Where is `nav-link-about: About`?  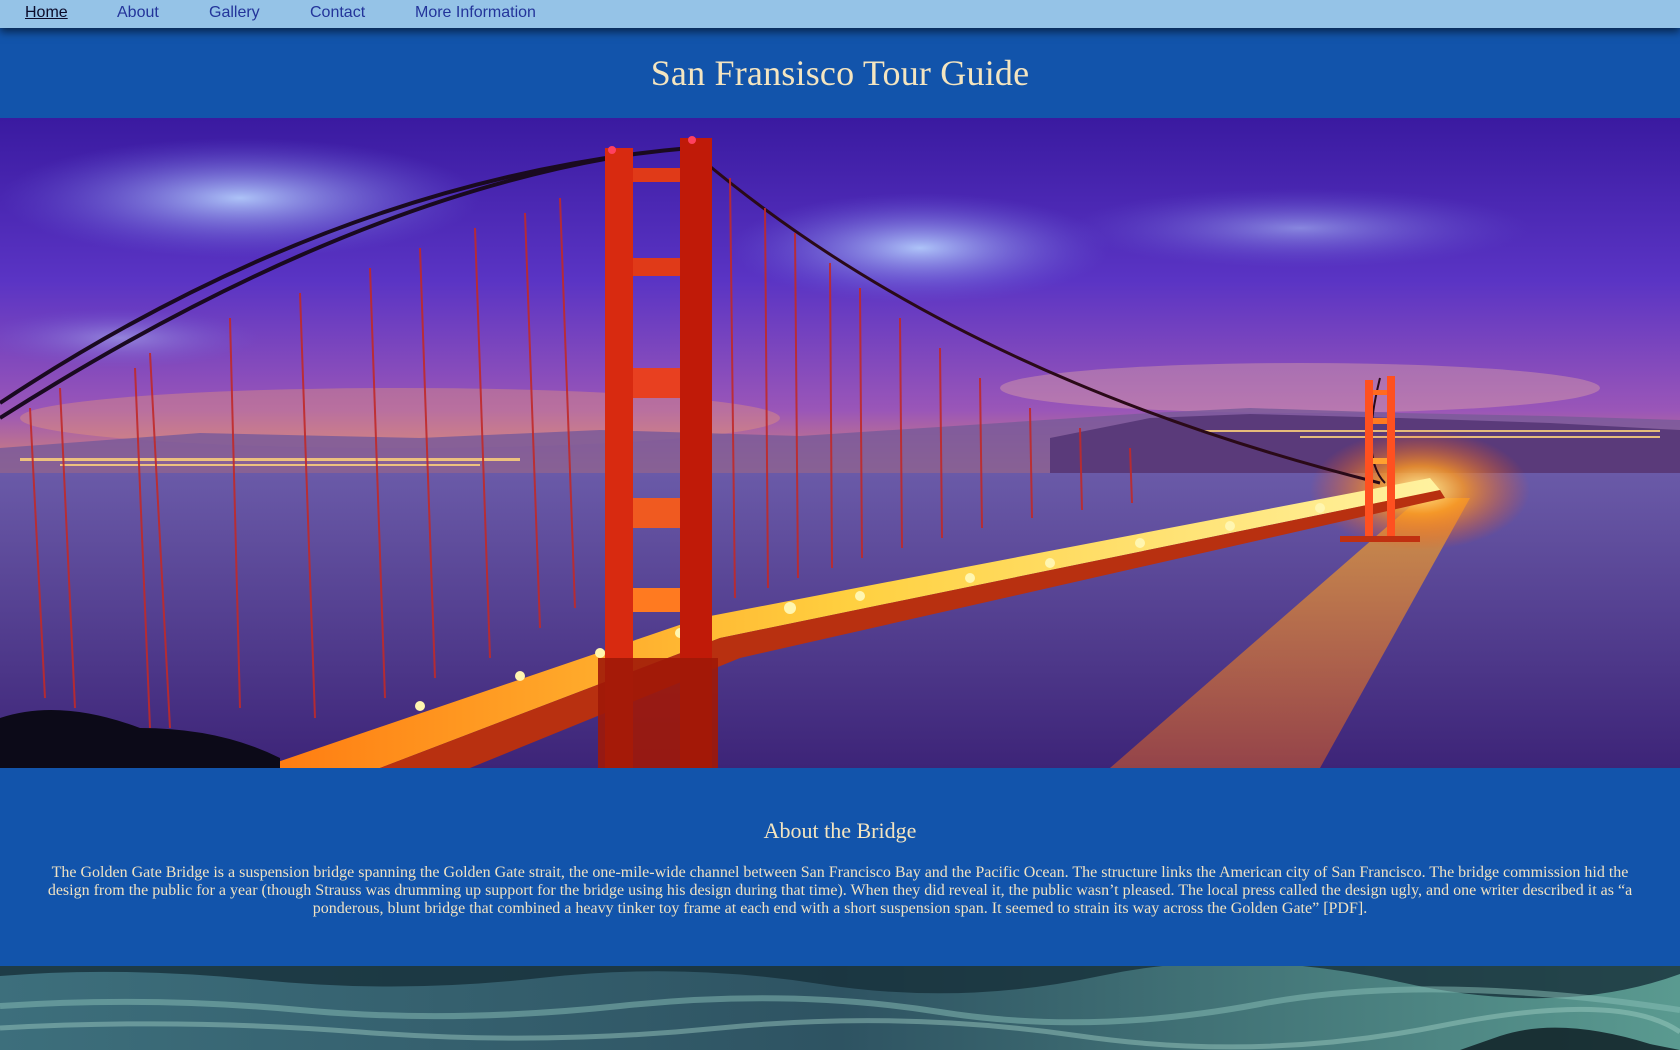
nav-link-about: About is located at coordinates (138, 13).